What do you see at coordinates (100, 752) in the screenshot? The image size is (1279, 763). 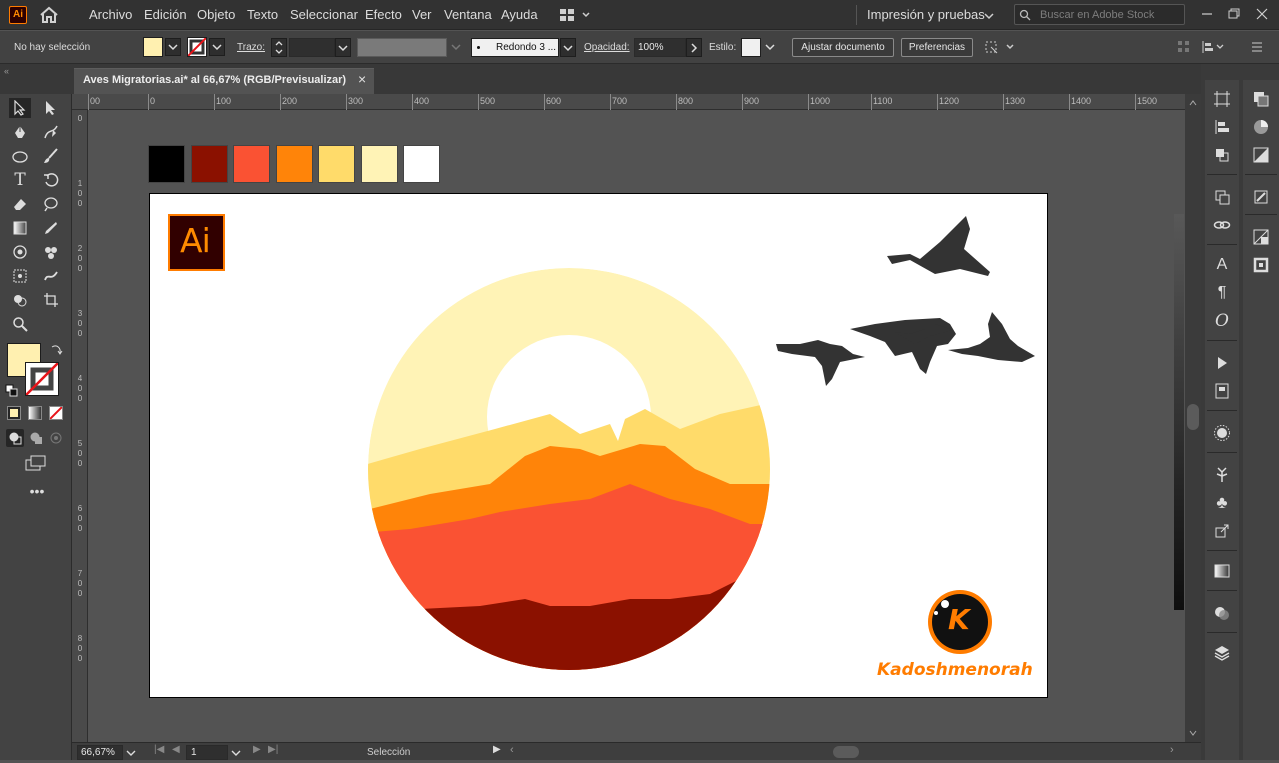 I see `zoom-field: 66,67%` at bounding box center [100, 752].